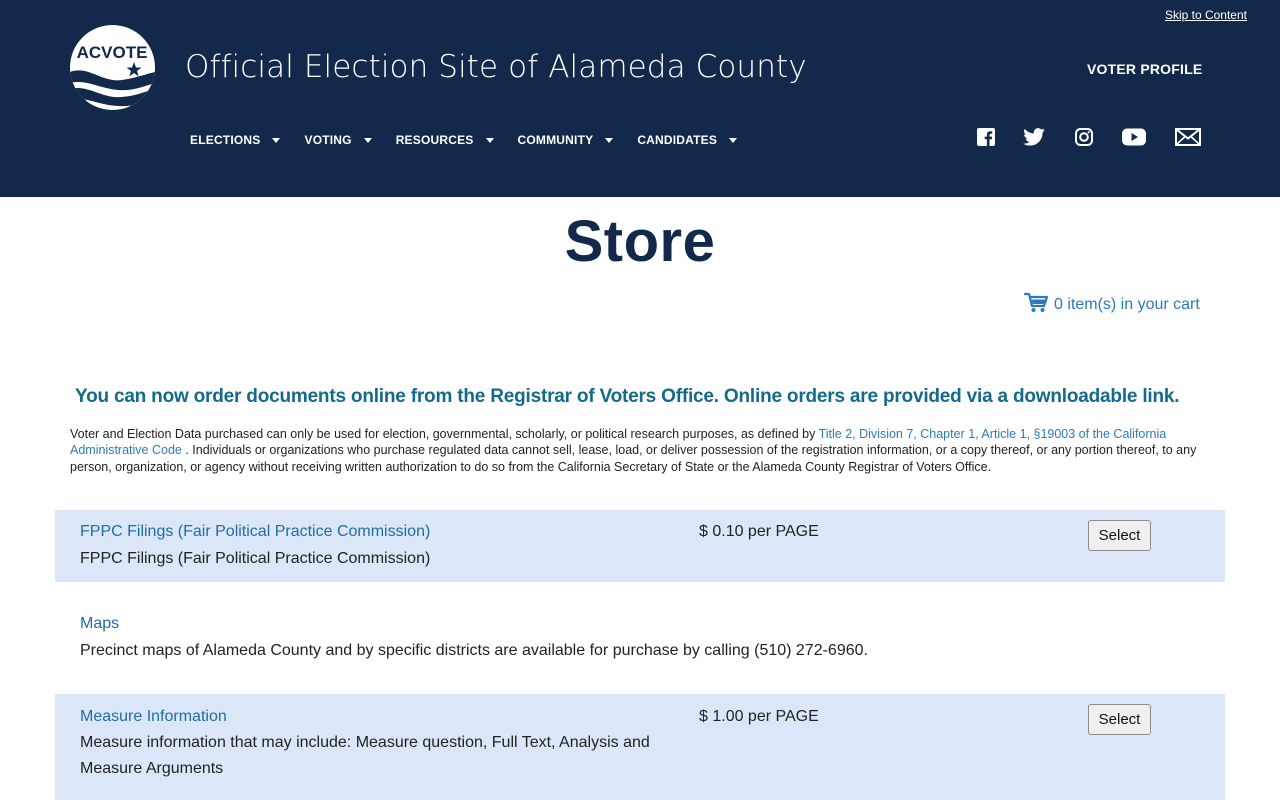  Describe the element at coordinates (99, 624) in the screenshot. I see `product-name-link: Maps` at that location.